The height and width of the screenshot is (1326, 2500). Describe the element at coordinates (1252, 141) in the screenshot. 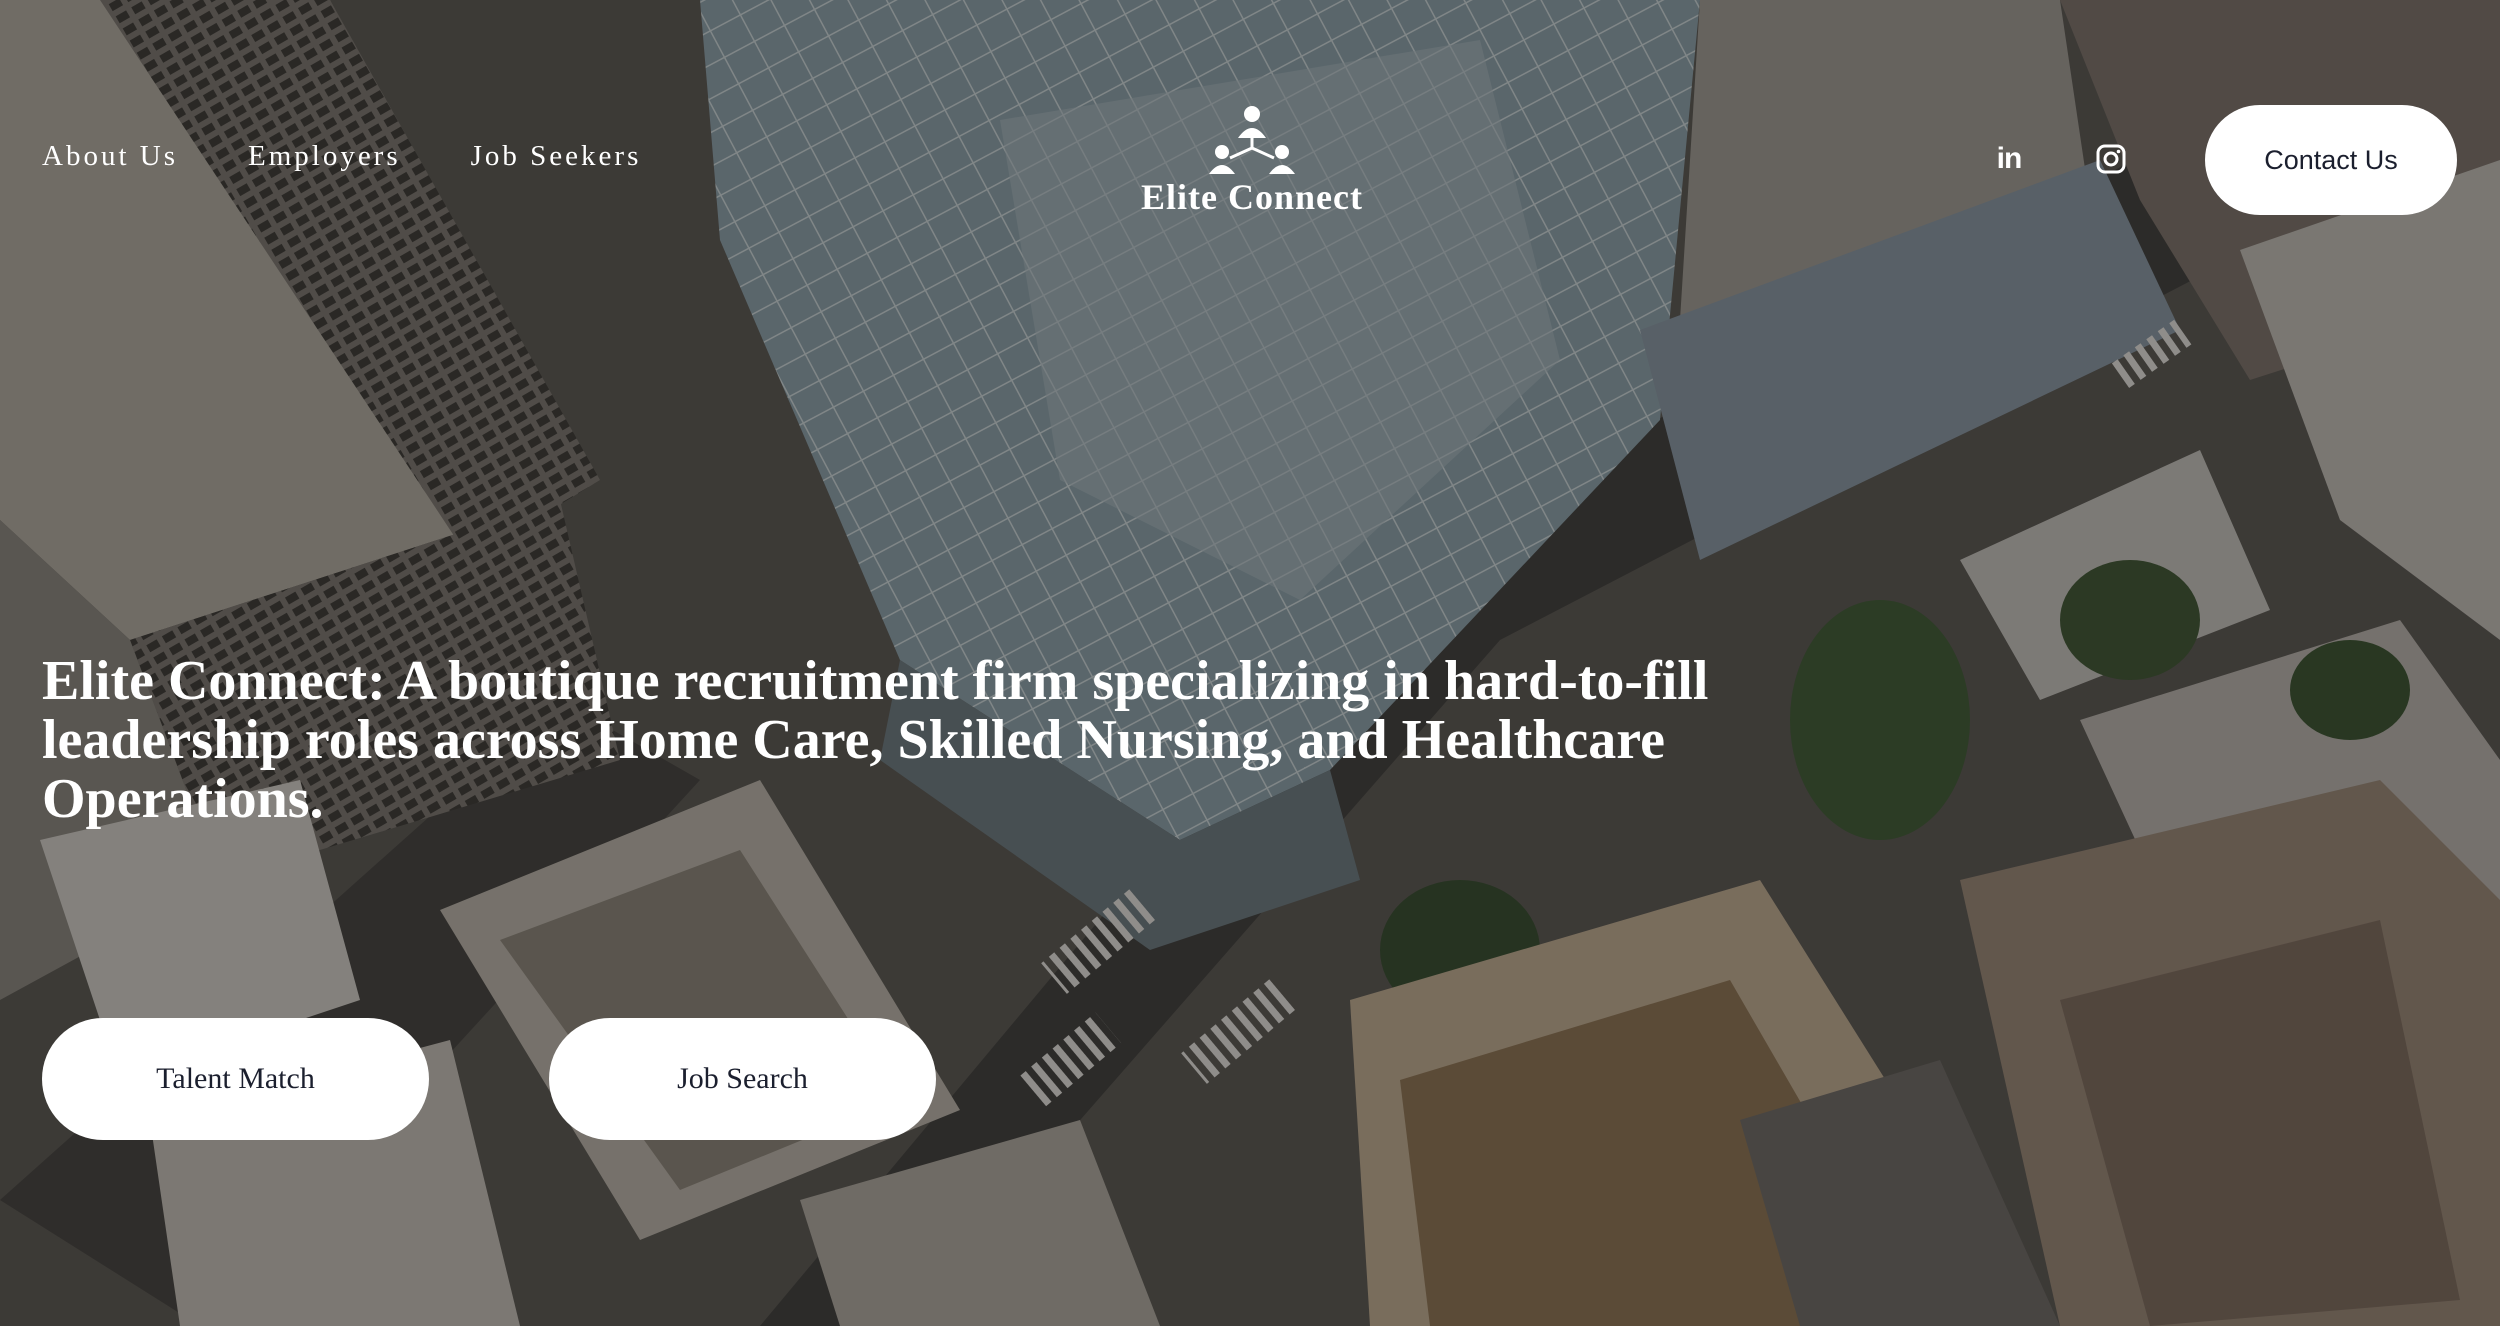

I see `three-people-network-icon` at that location.